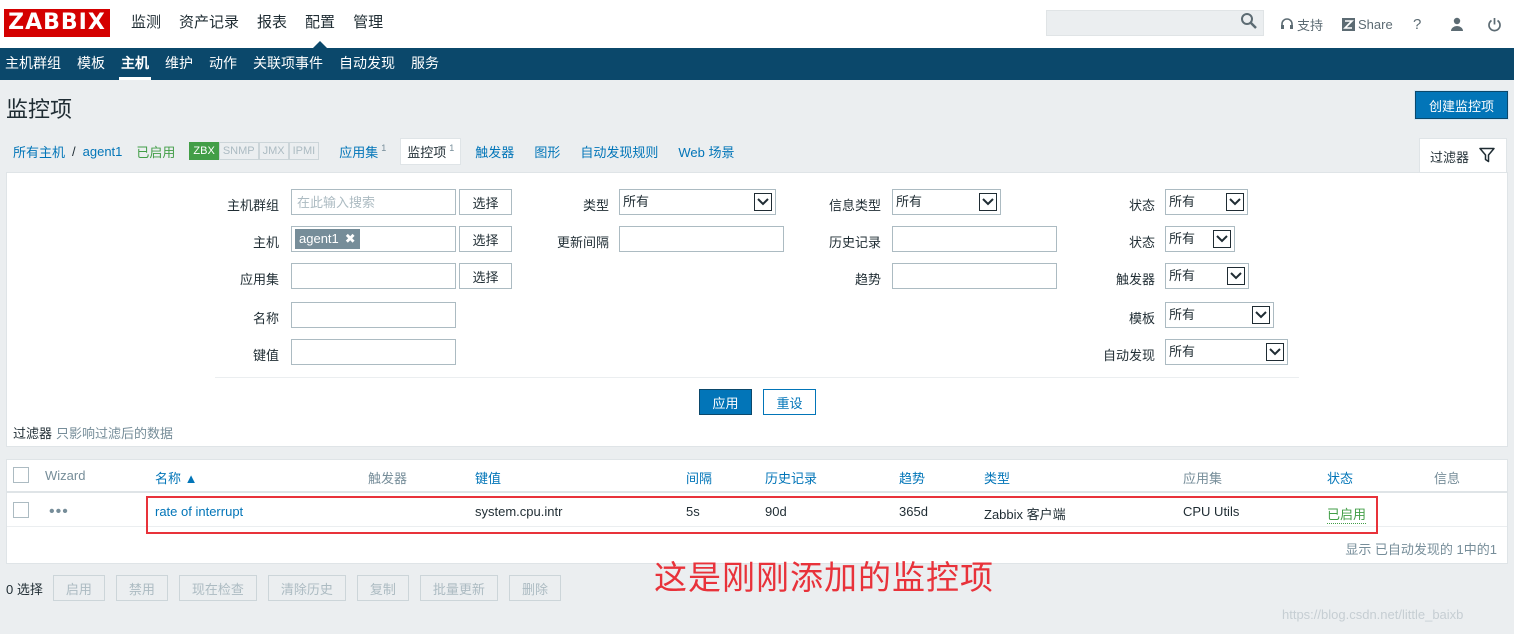  I want to click on logout-icon, so click(1494, 24).